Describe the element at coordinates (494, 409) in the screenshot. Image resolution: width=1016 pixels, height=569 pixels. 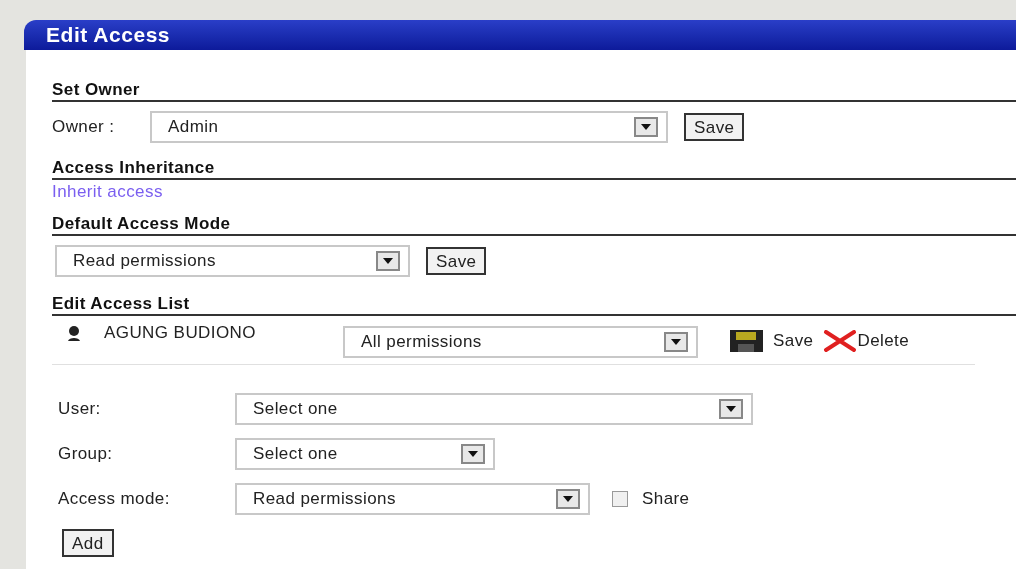
I see `user-select: Select one` at that location.